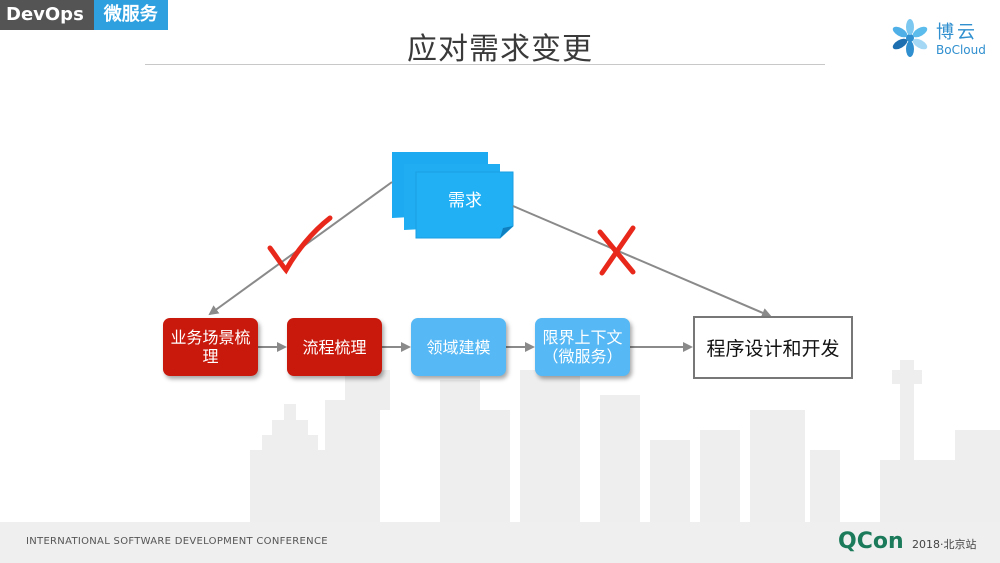  I want to click on qcon-logo: QCon, so click(871, 541).